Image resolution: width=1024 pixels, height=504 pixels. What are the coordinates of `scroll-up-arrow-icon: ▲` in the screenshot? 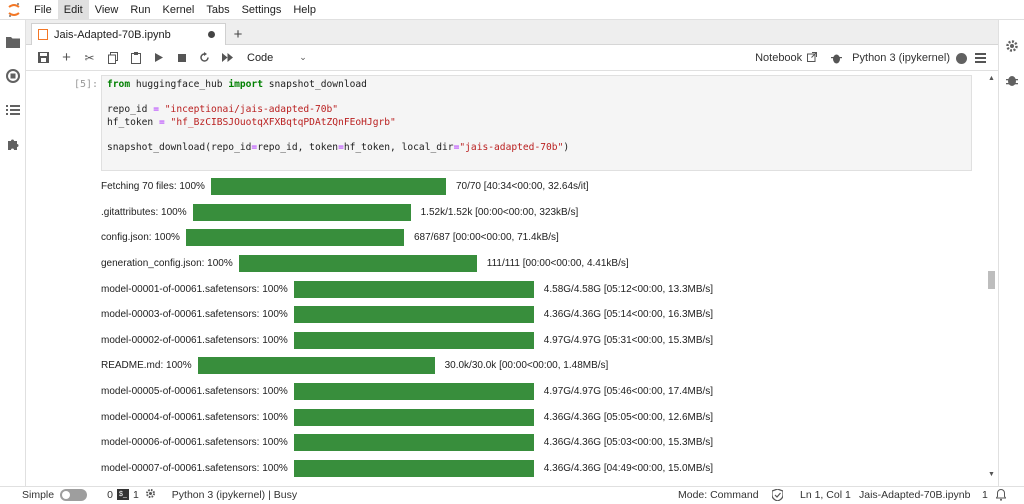 It's located at (991, 78).